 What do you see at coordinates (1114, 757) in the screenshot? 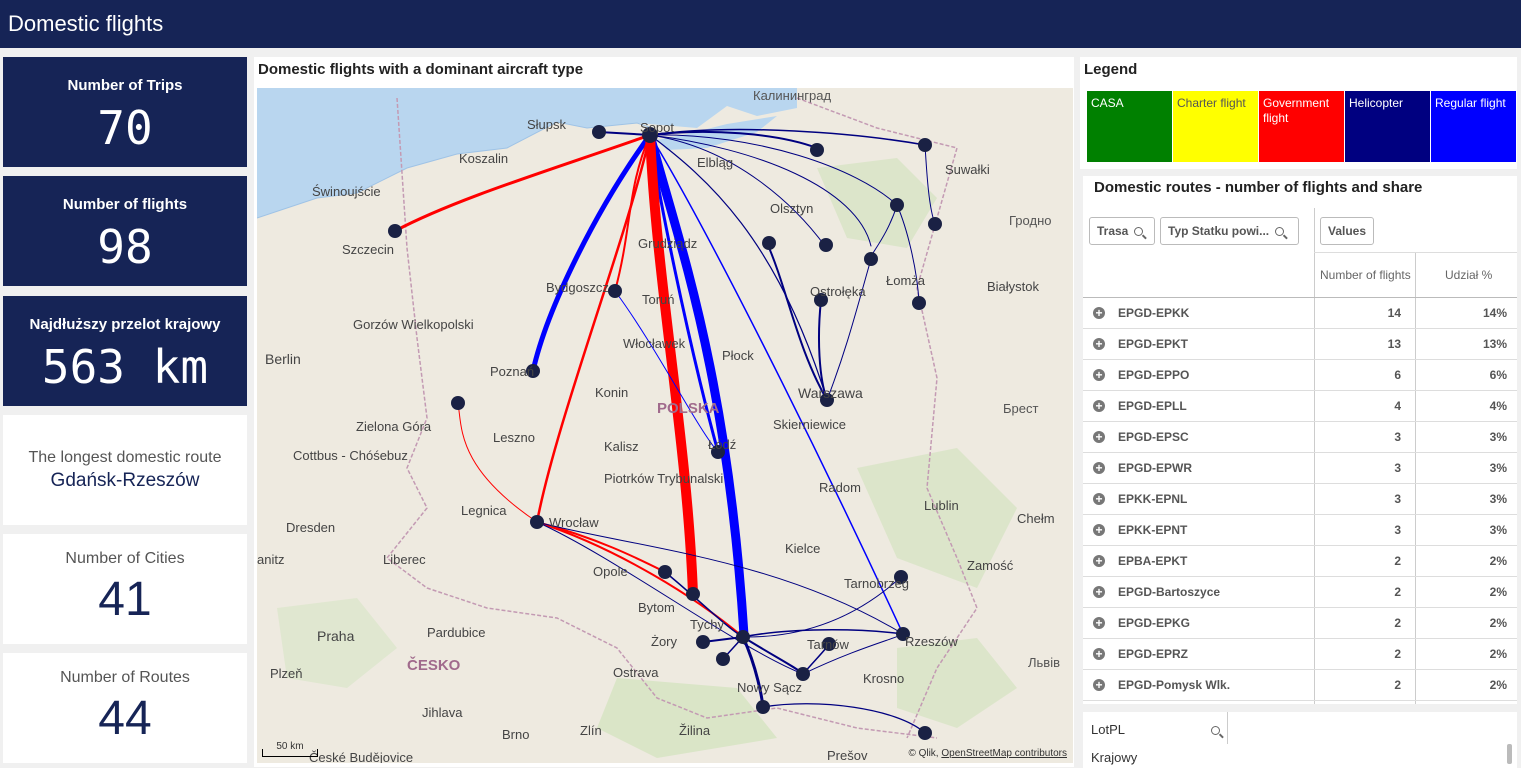
I see `lotpl-filter-item: Krajowy` at bounding box center [1114, 757].